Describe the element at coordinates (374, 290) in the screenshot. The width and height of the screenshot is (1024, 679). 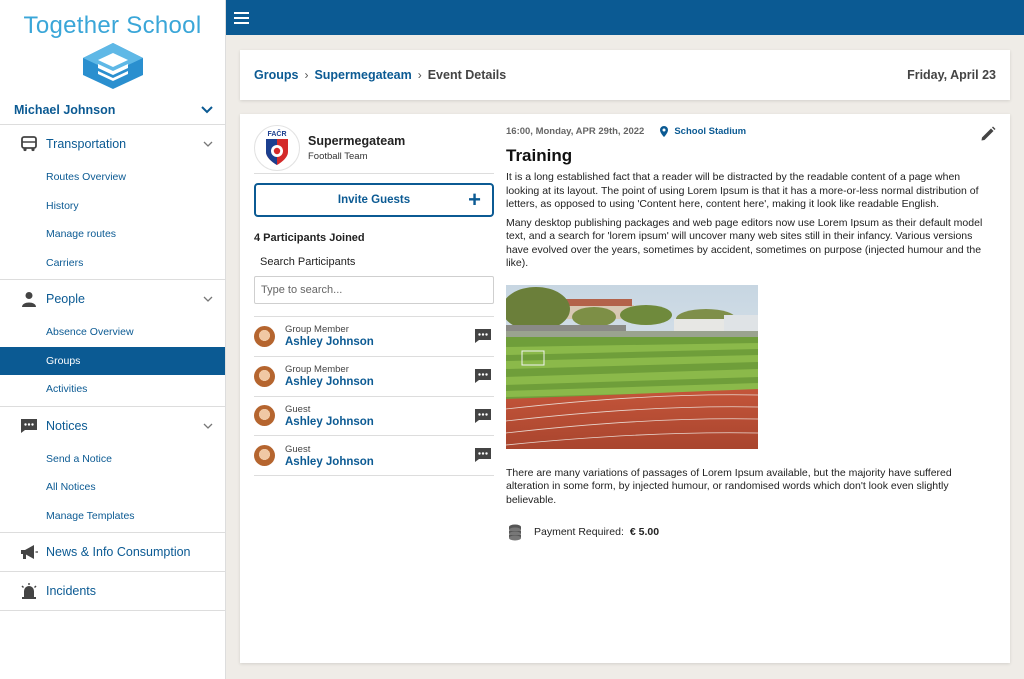
I see `search-participants-input` at that location.